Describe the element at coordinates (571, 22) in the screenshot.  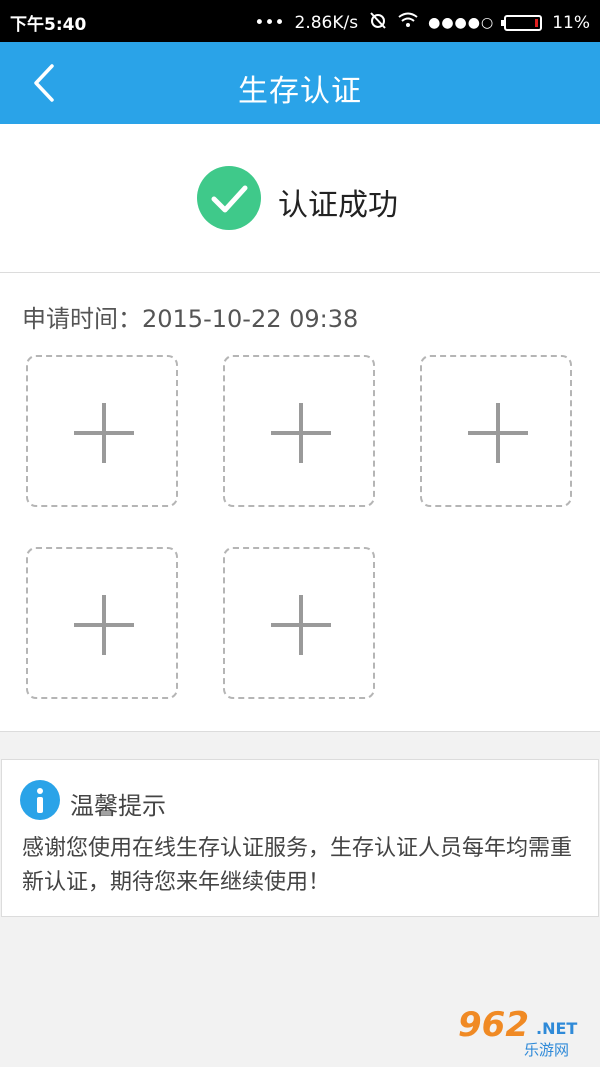
I see `battery-percent: 11%` at that location.